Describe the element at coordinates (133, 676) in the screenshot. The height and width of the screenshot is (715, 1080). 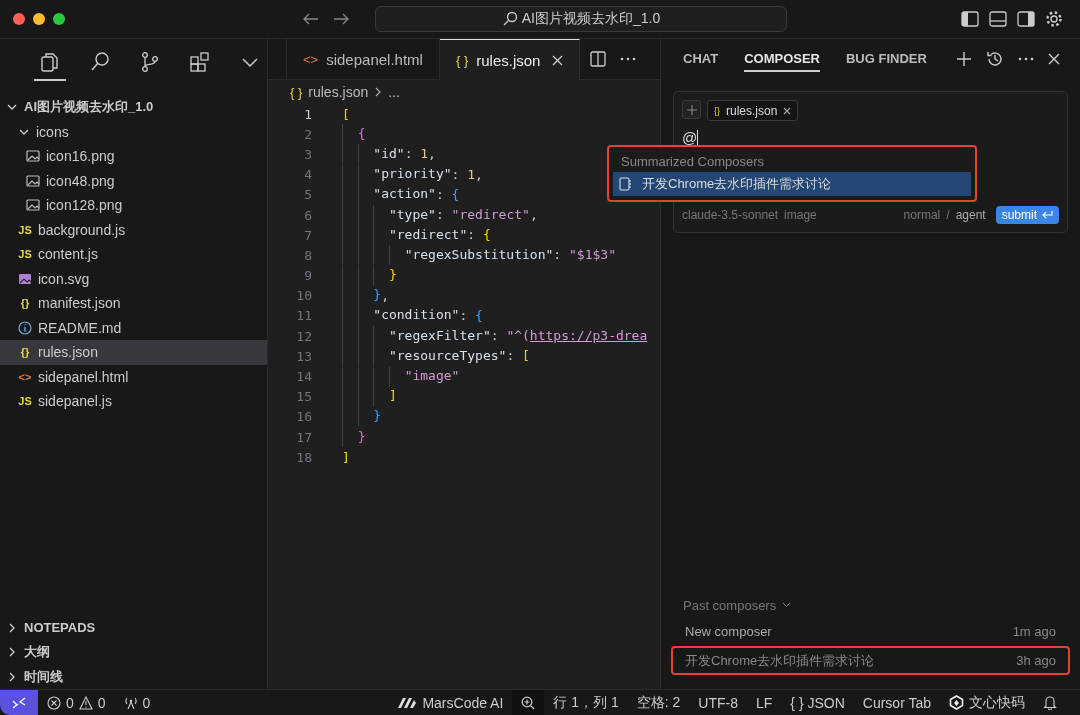
I see `sidebar-section-header: 时间线` at that location.